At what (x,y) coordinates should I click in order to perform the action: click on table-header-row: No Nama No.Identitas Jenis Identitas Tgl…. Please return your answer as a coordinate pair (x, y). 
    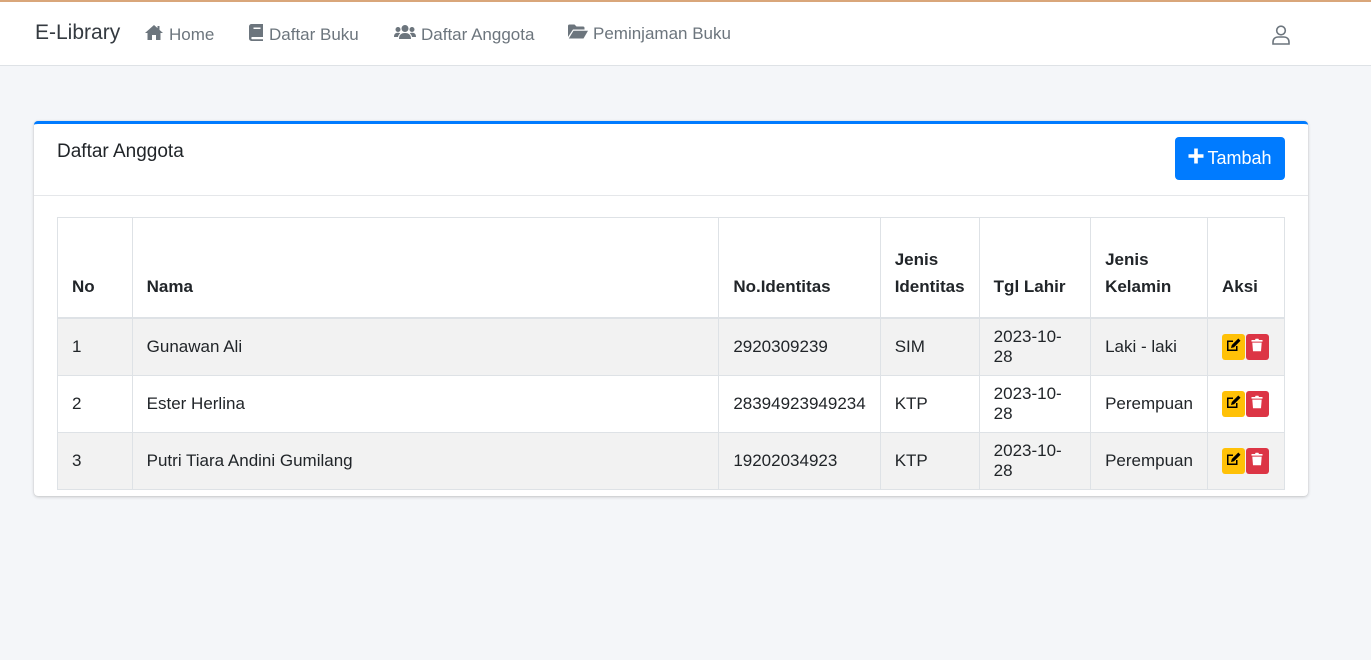
    Looking at the image, I should click on (671, 268).